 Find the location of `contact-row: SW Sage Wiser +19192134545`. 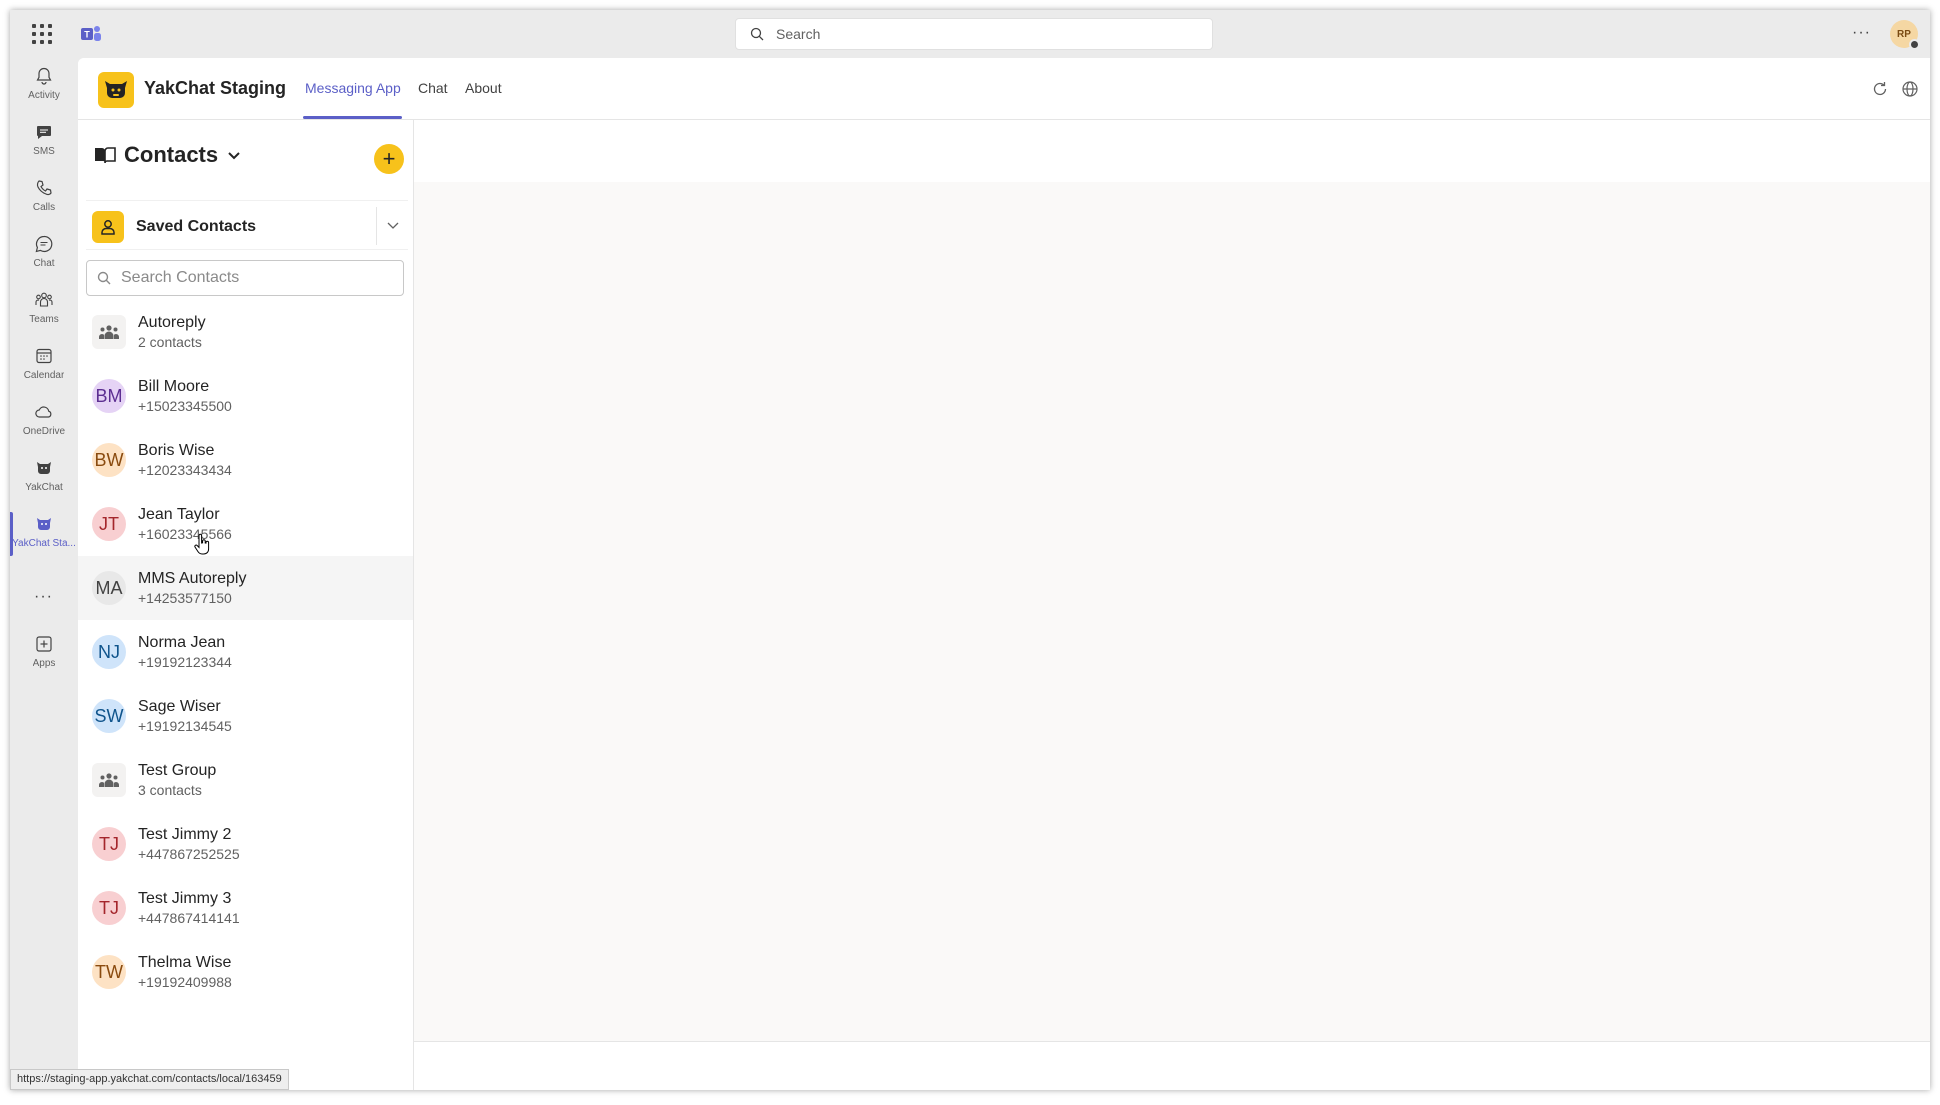

contact-row: SW Sage Wiser +19192134545 is located at coordinates (245, 716).